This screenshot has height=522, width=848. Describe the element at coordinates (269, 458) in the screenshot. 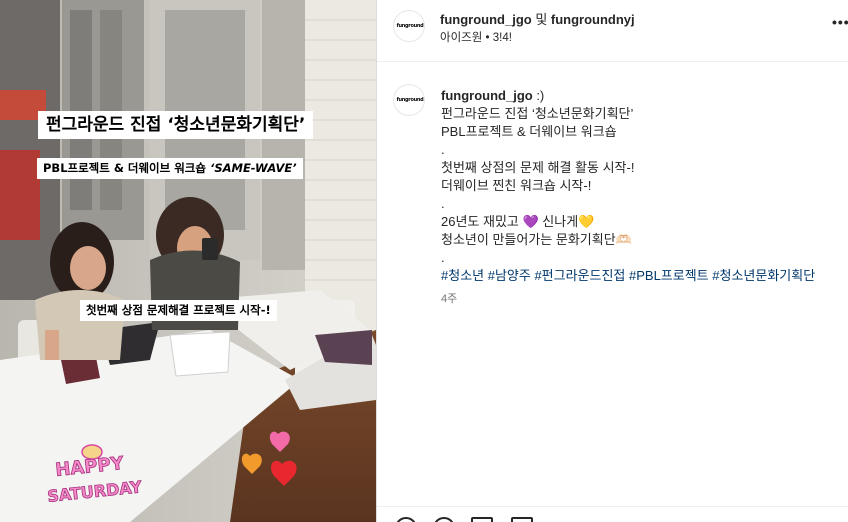

I see `hearts-sticker` at that location.